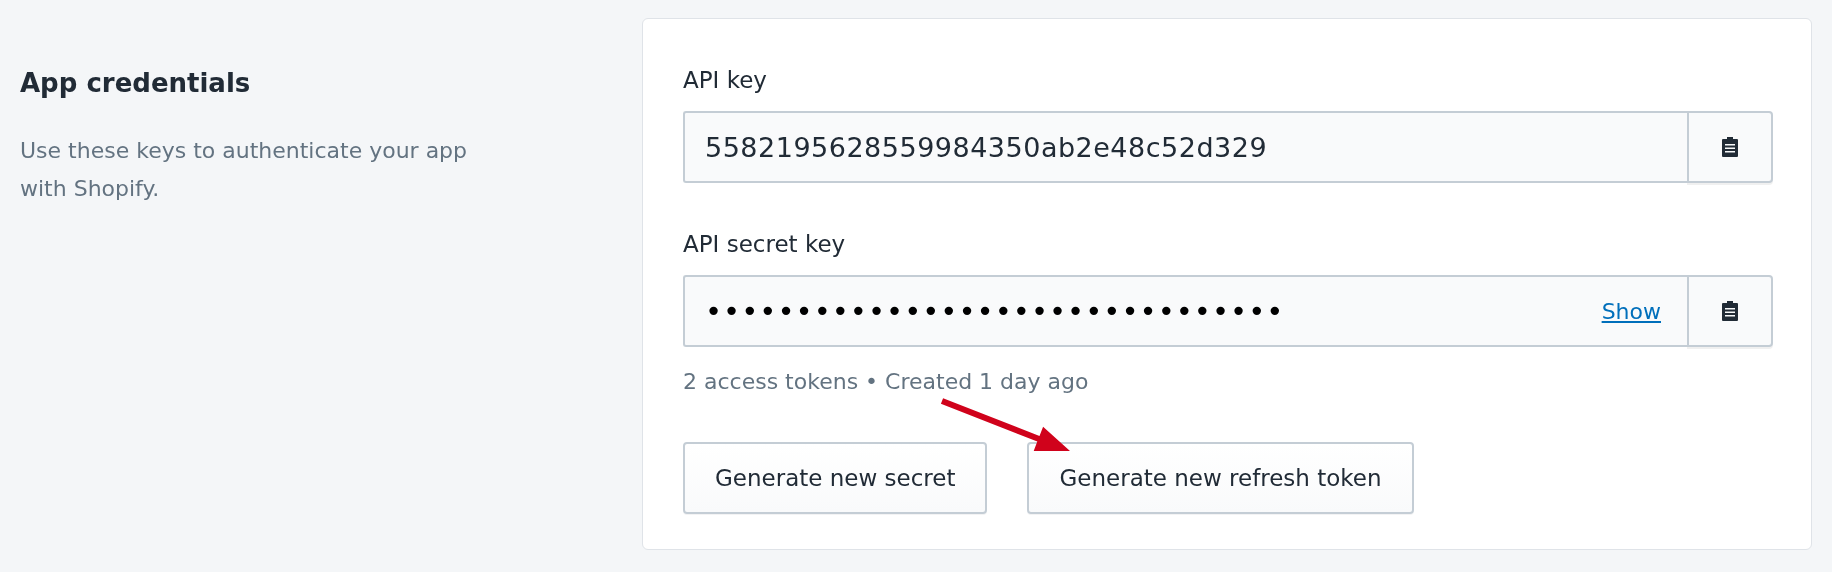 The height and width of the screenshot is (572, 1832). What do you see at coordinates (1631, 311) in the screenshot?
I see `show-link: Show` at bounding box center [1631, 311].